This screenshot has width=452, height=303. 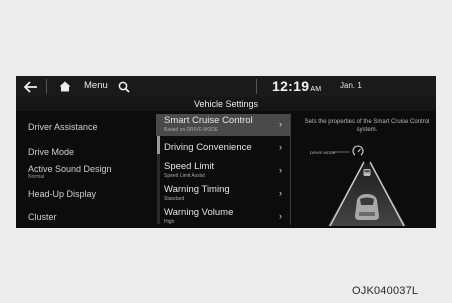 I want to click on clock: 12:19AM, so click(x=296, y=86).